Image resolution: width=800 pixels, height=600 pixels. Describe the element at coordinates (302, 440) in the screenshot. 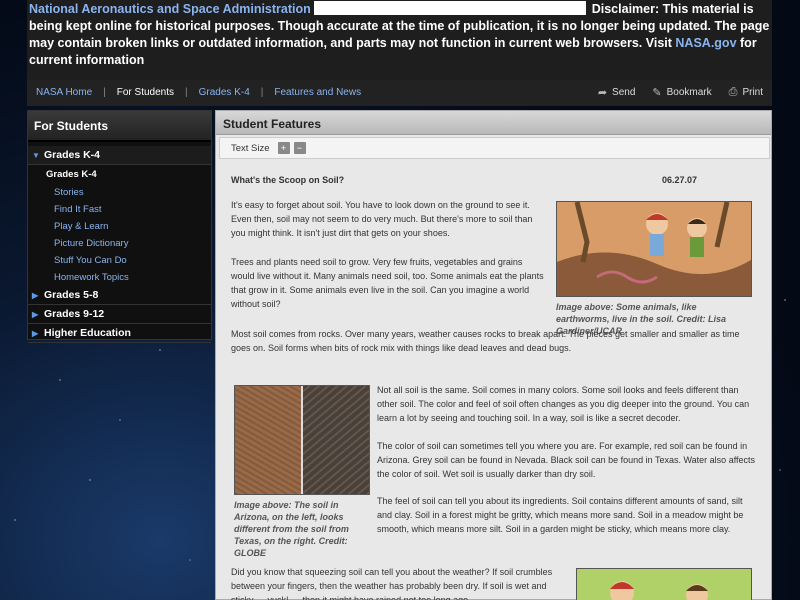

I see `soil-comparison-photo` at that location.